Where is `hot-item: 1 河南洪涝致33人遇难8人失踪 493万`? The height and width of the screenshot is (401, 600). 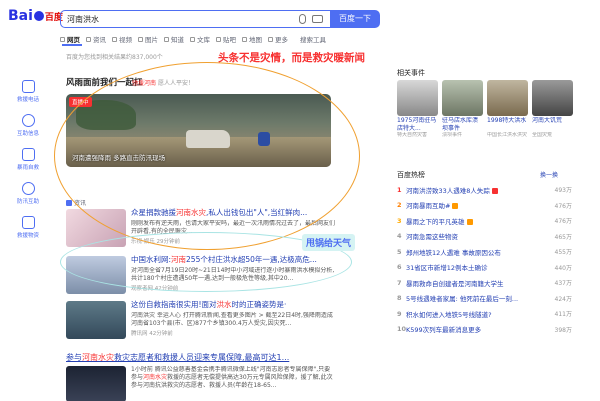 hot-item: 1 河南洪涝致33人遇难8人失踪 493万 is located at coordinates (484, 190).